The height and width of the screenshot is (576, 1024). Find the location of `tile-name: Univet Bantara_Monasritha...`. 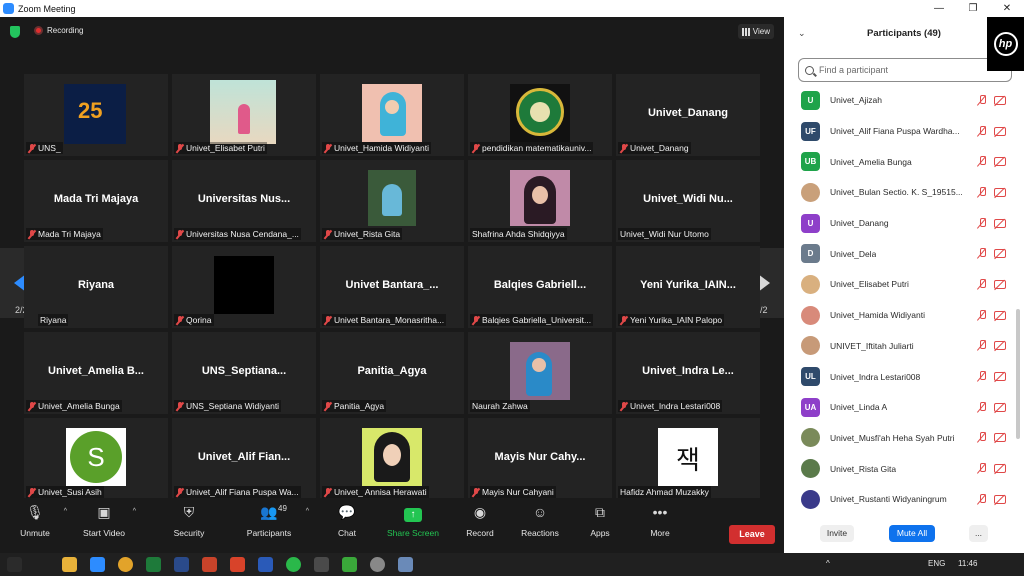

tile-name: Univet Bantara_Monasritha... is located at coordinates (389, 320).